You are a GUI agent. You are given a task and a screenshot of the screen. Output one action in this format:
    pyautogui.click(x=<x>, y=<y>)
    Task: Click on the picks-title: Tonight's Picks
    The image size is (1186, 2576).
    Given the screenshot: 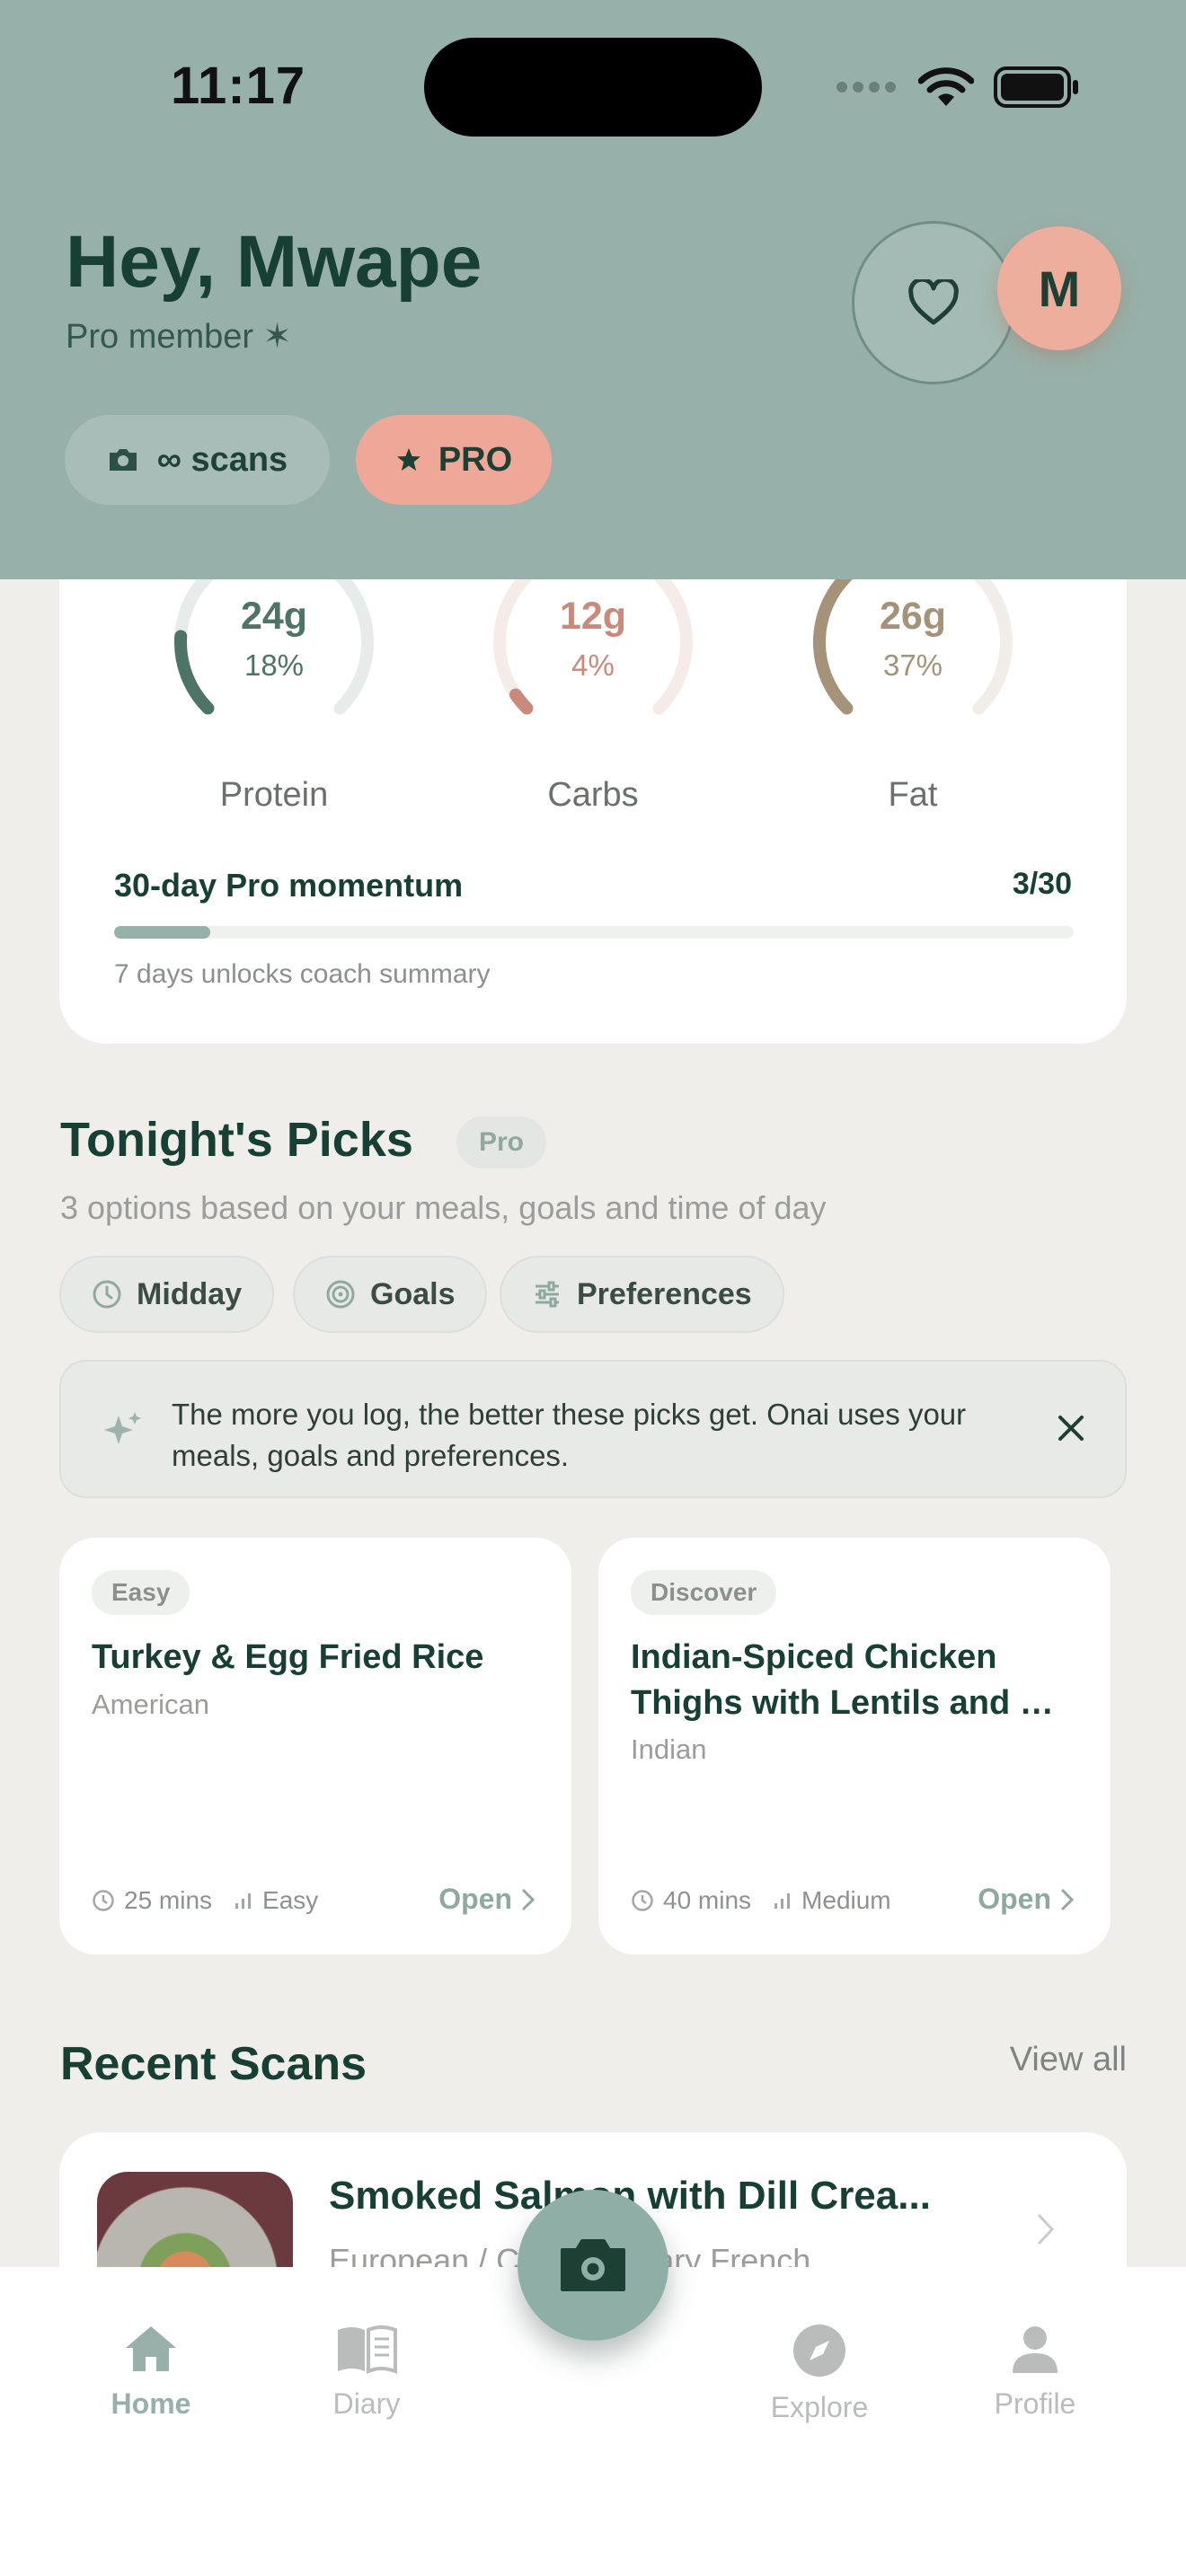 What is the action you would take?
    pyautogui.click(x=236, y=1140)
    